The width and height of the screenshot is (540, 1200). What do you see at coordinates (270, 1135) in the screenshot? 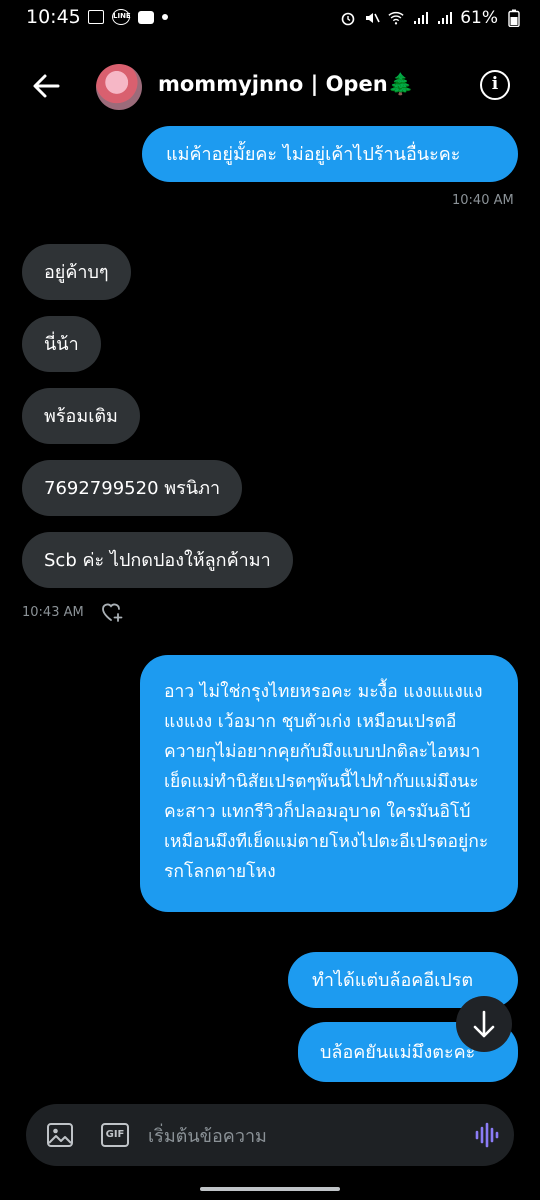
I see `message-composer` at bounding box center [270, 1135].